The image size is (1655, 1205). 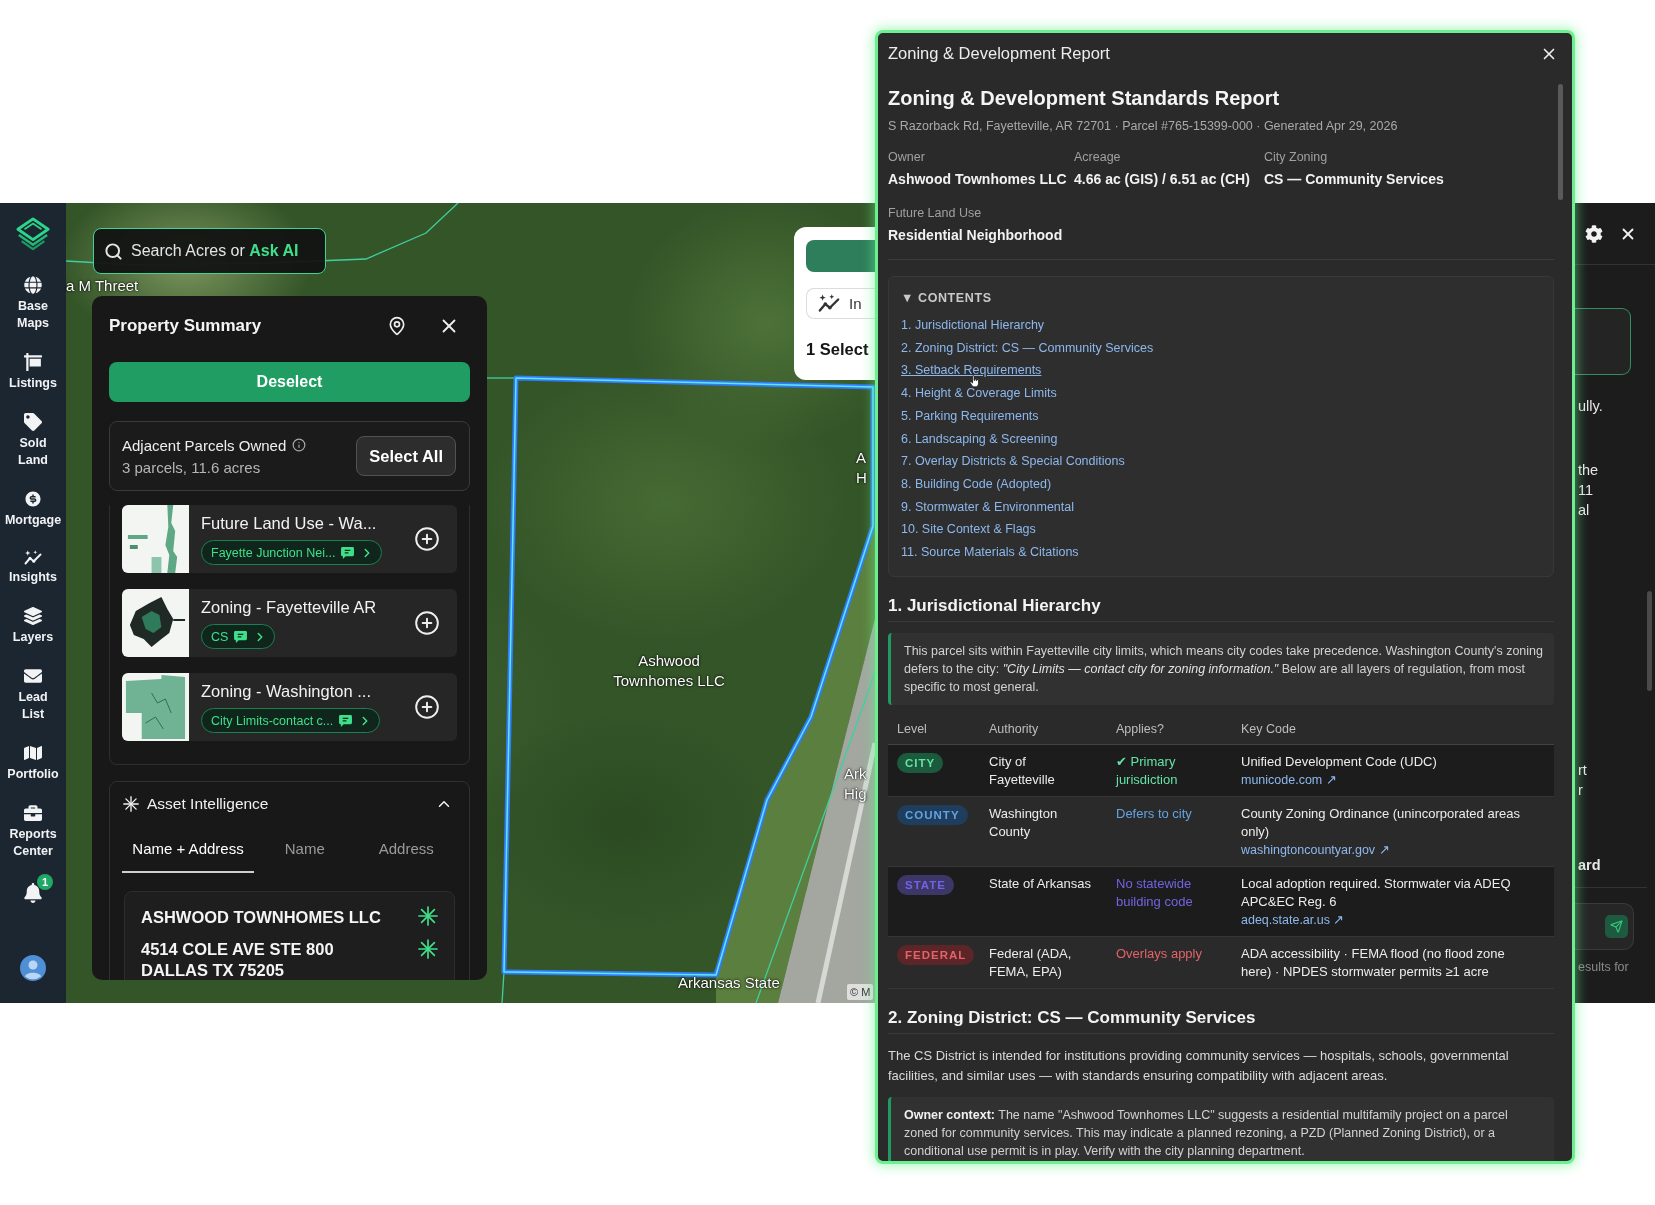 I want to click on map-label: Arkansas State, so click(x=729, y=983).